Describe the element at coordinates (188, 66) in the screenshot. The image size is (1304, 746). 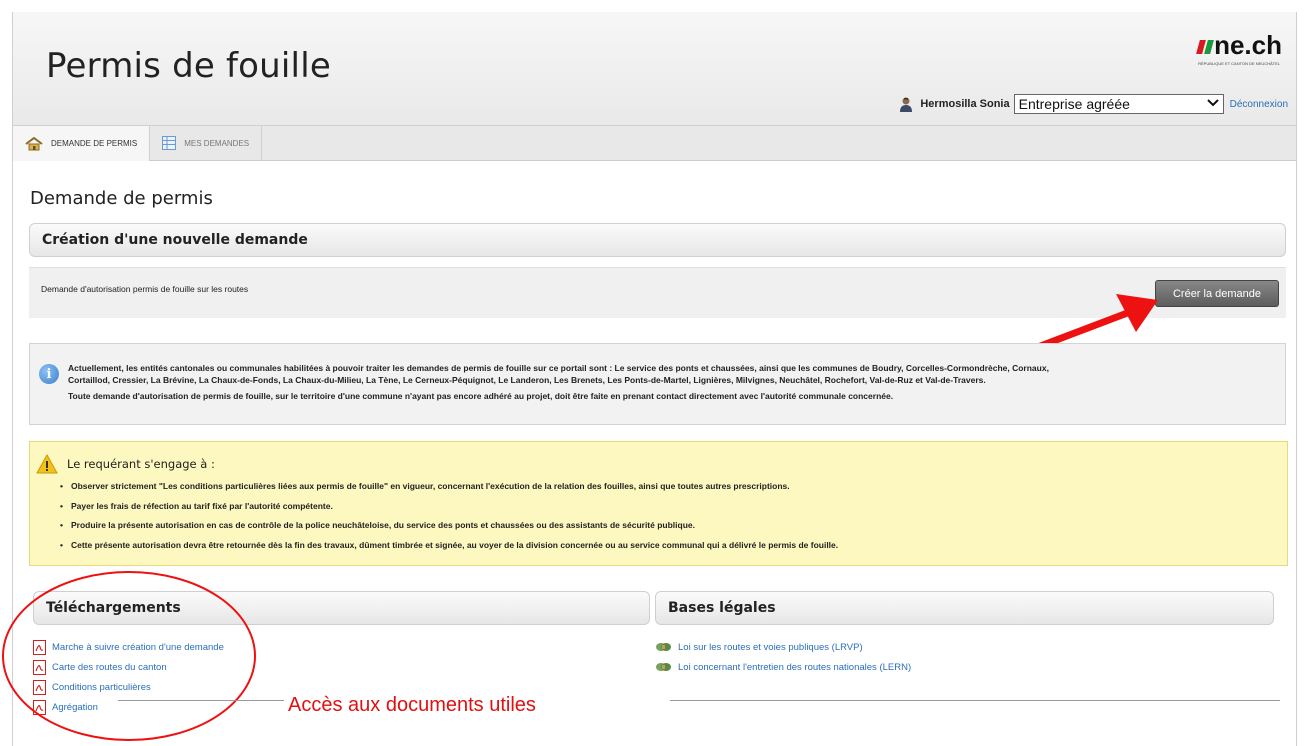
I see `app-title: Permis de fouille` at that location.